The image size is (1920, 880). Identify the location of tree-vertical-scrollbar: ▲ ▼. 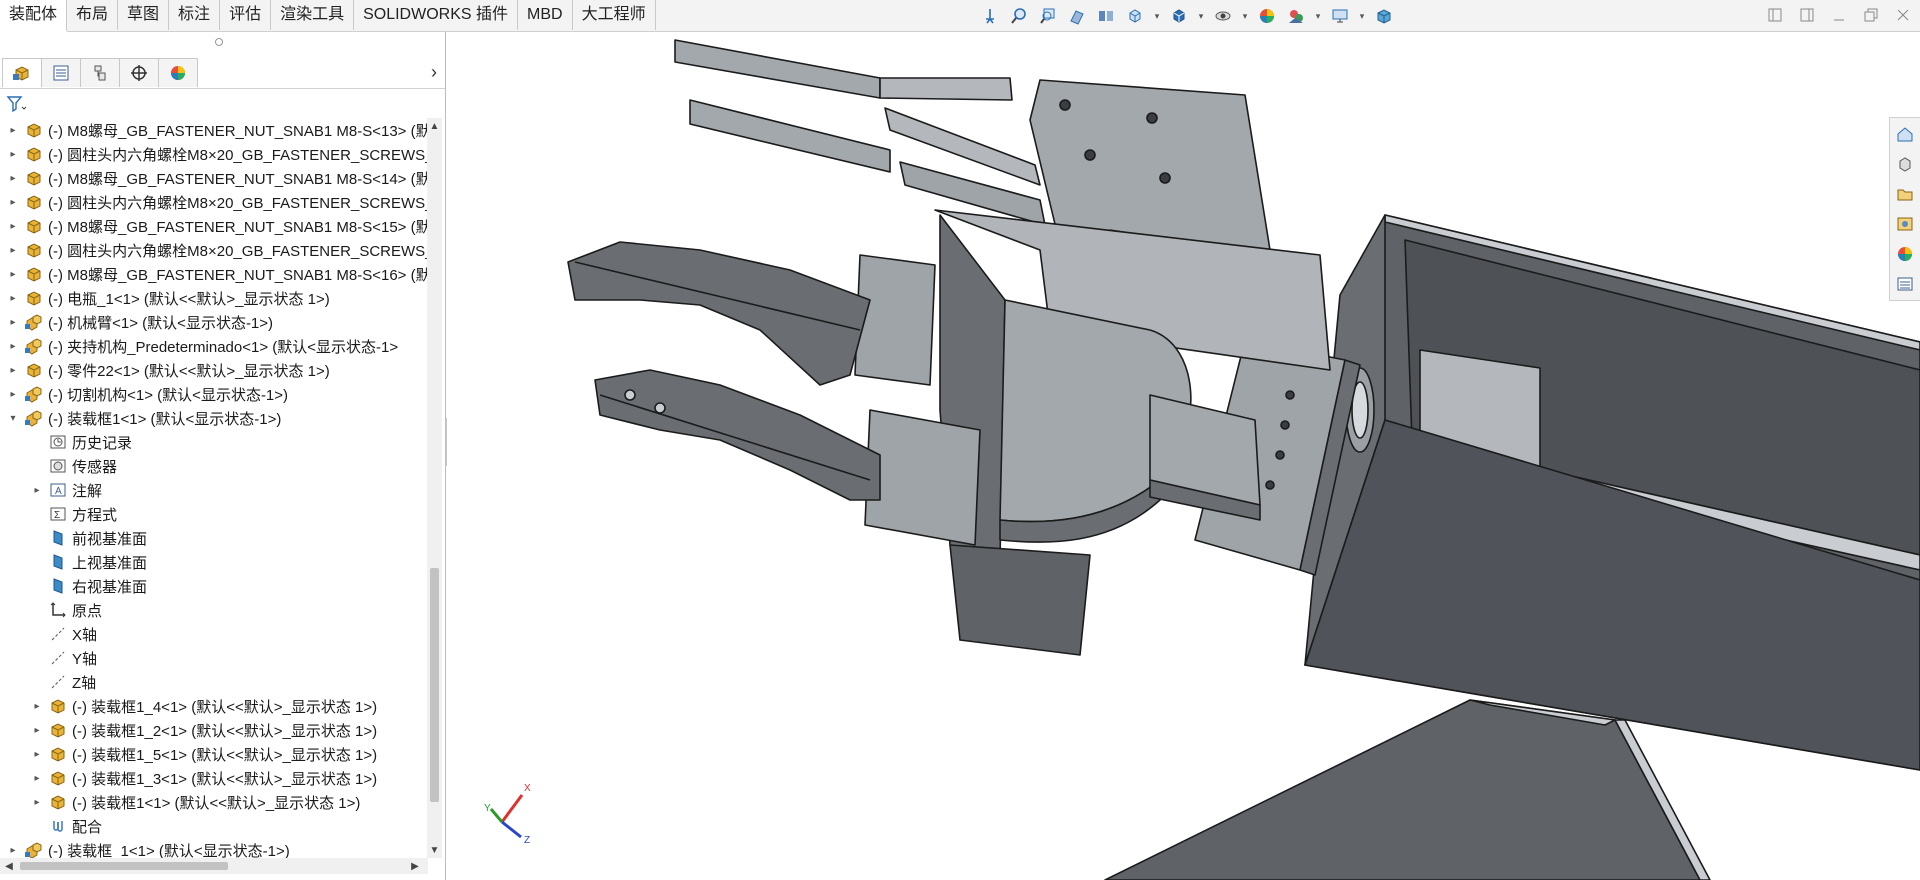
(434, 488).